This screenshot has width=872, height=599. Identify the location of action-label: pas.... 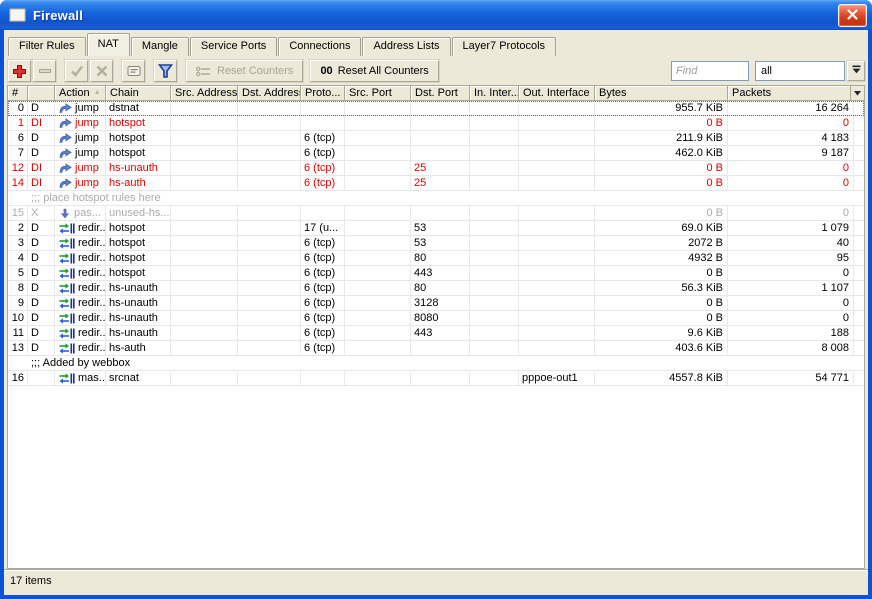
(87, 213).